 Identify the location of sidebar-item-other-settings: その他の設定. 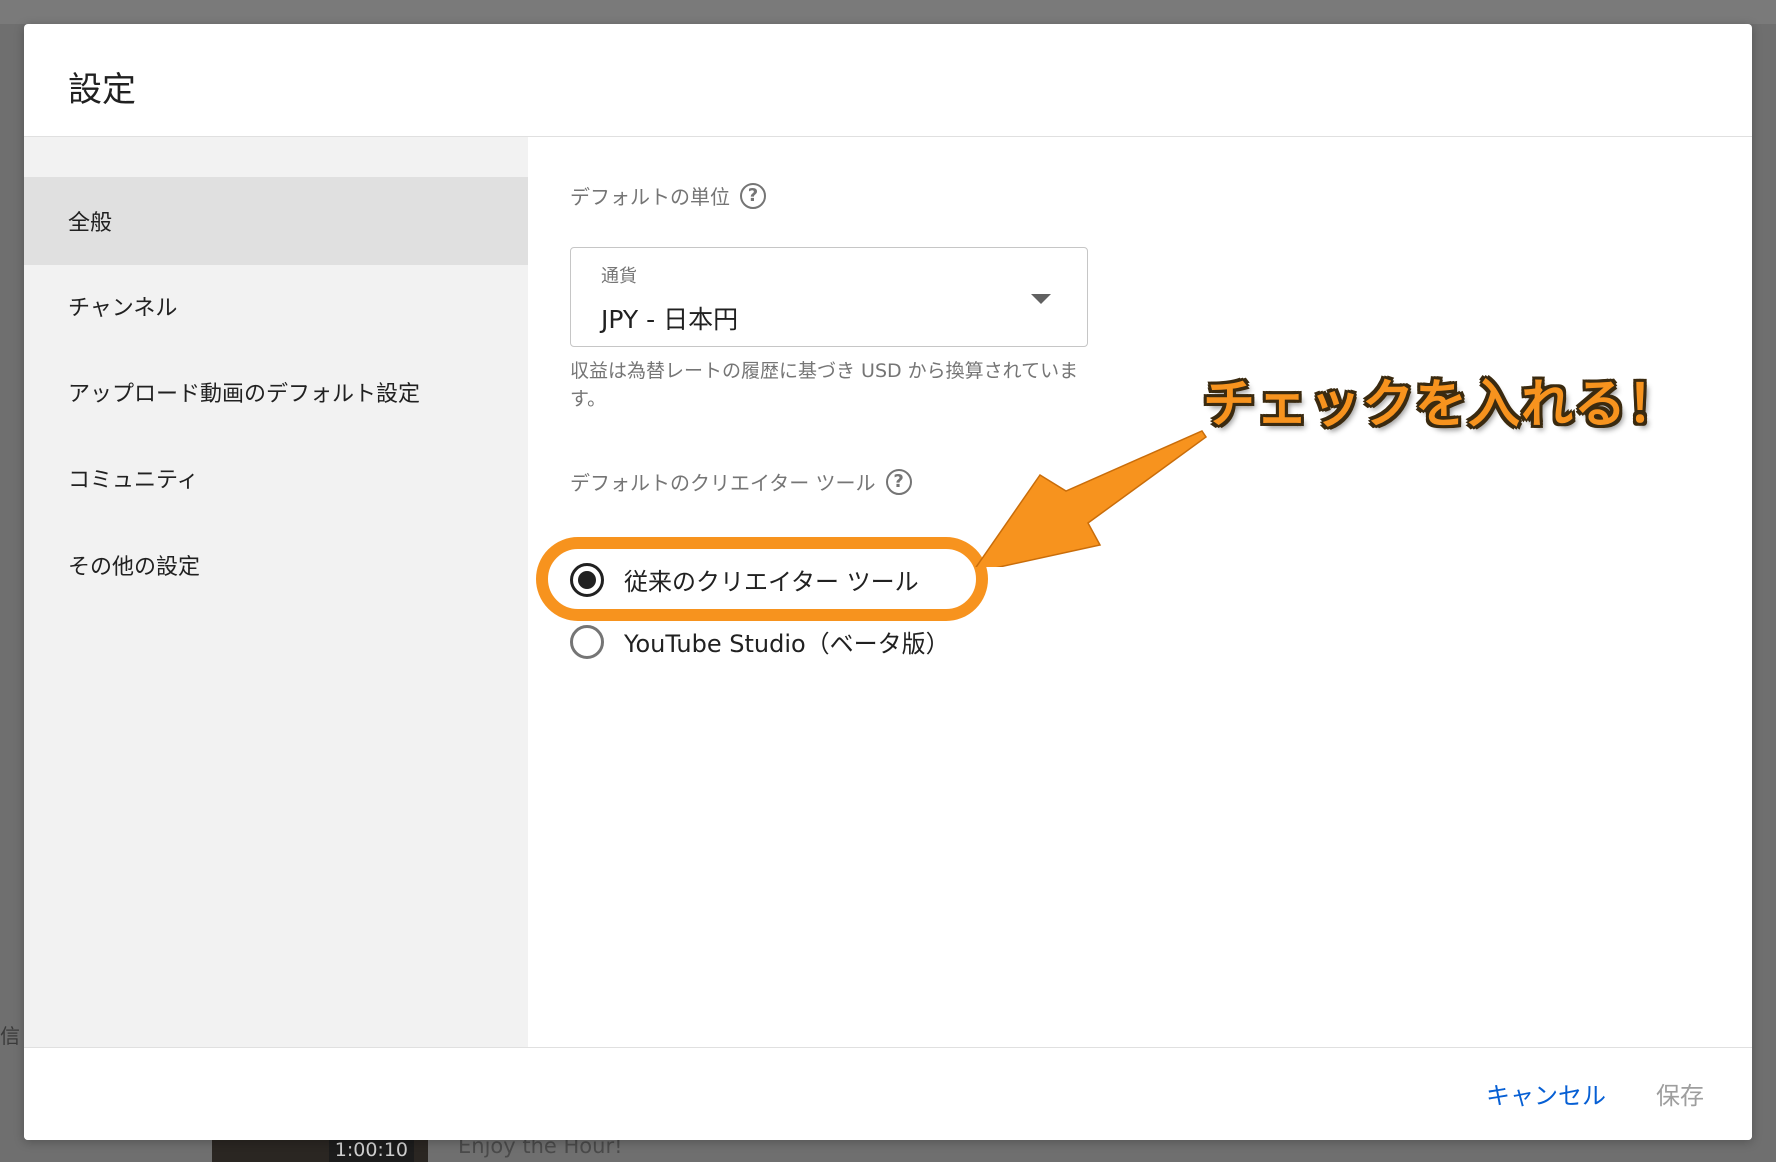
(276, 565).